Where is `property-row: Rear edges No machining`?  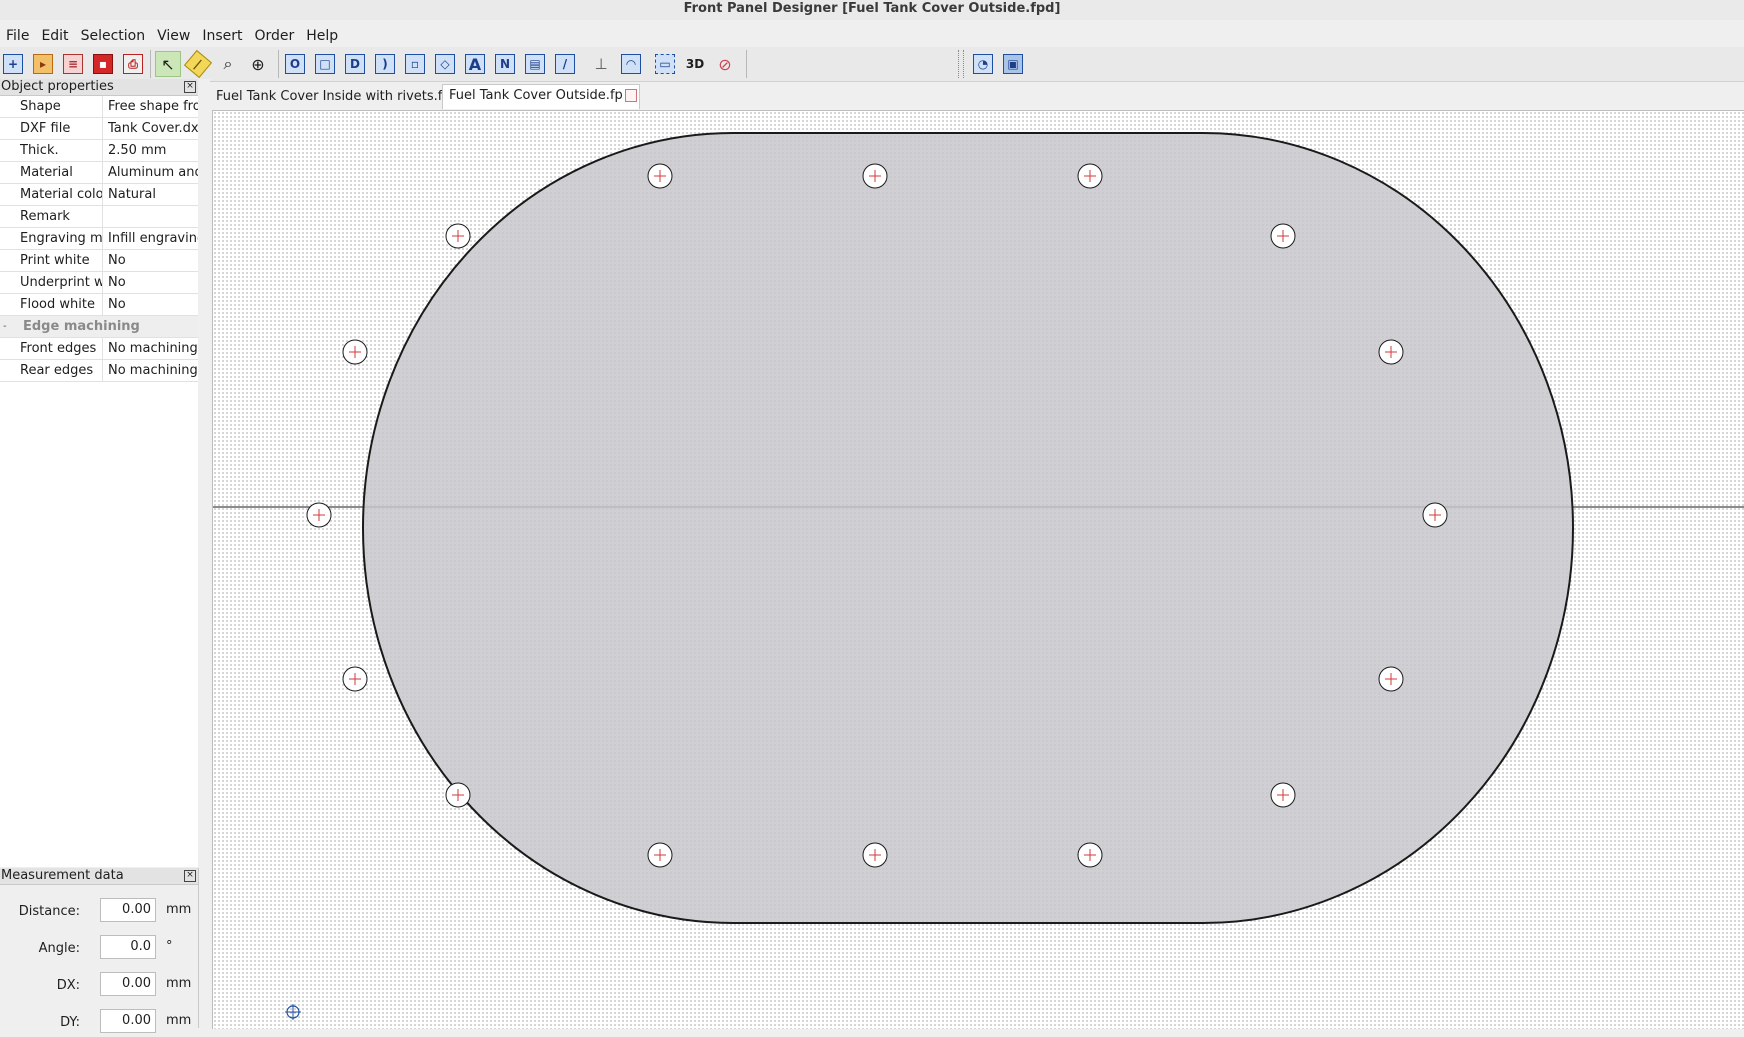
property-row: Rear edges No machining is located at coordinates (99, 371).